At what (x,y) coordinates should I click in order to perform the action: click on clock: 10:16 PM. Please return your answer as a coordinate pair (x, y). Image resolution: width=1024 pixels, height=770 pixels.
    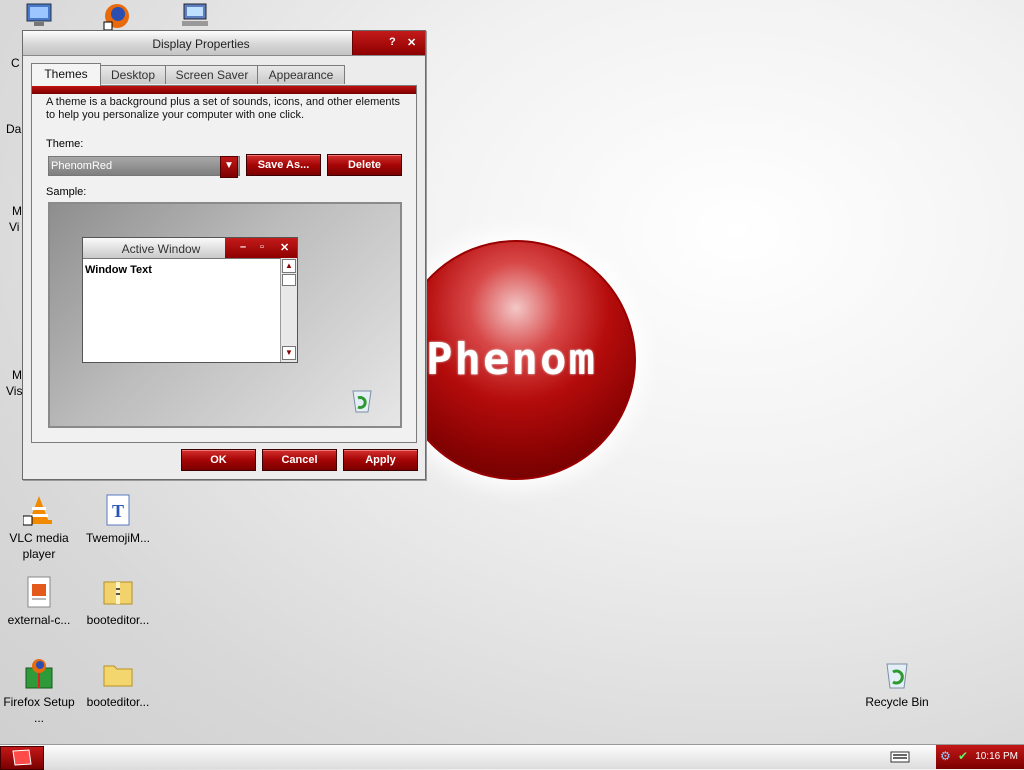
    Looking at the image, I should click on (996, 756).